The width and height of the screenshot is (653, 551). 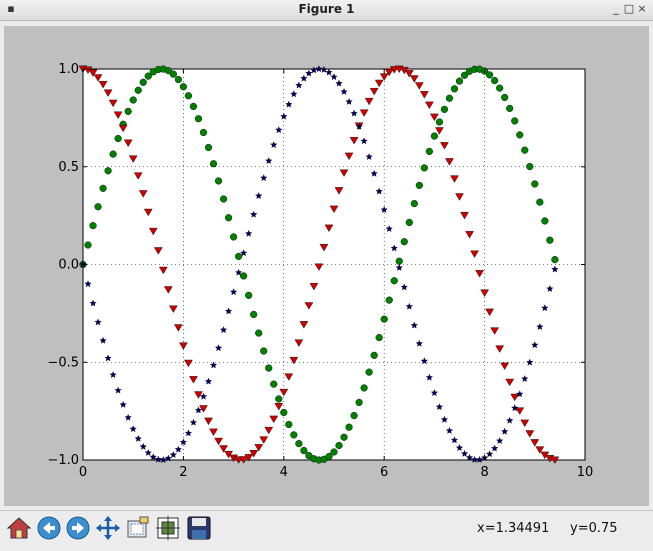 I want to click on forward-arrow-icon, so click(x=78, y=528).